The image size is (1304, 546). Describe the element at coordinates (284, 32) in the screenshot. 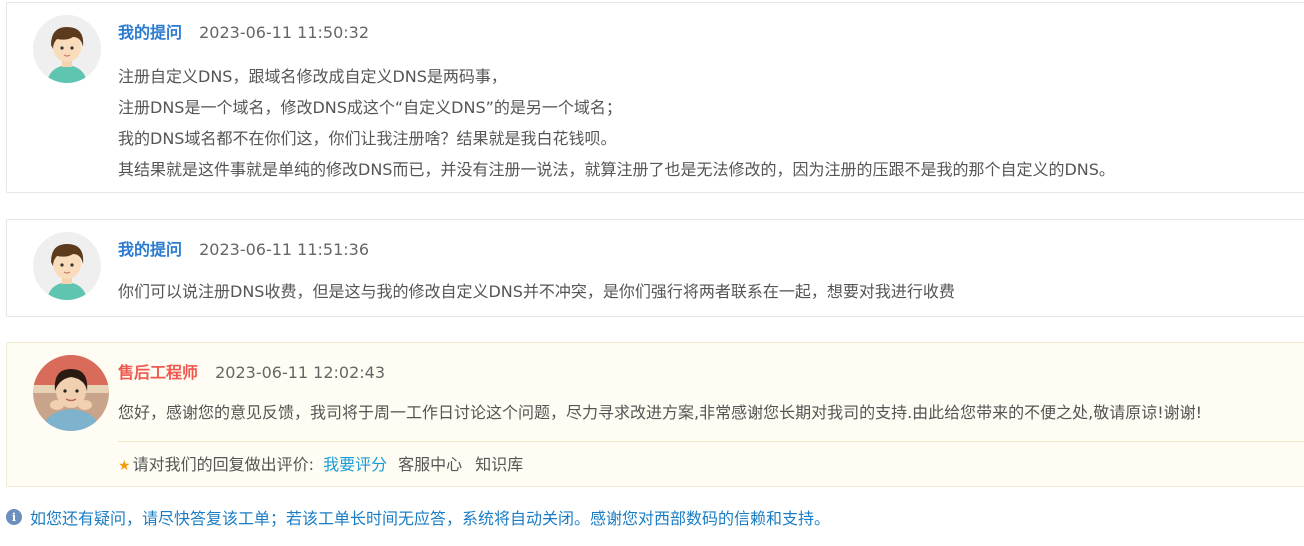

I see `timestamp: 2023-06-11 11:50:32` at that location.